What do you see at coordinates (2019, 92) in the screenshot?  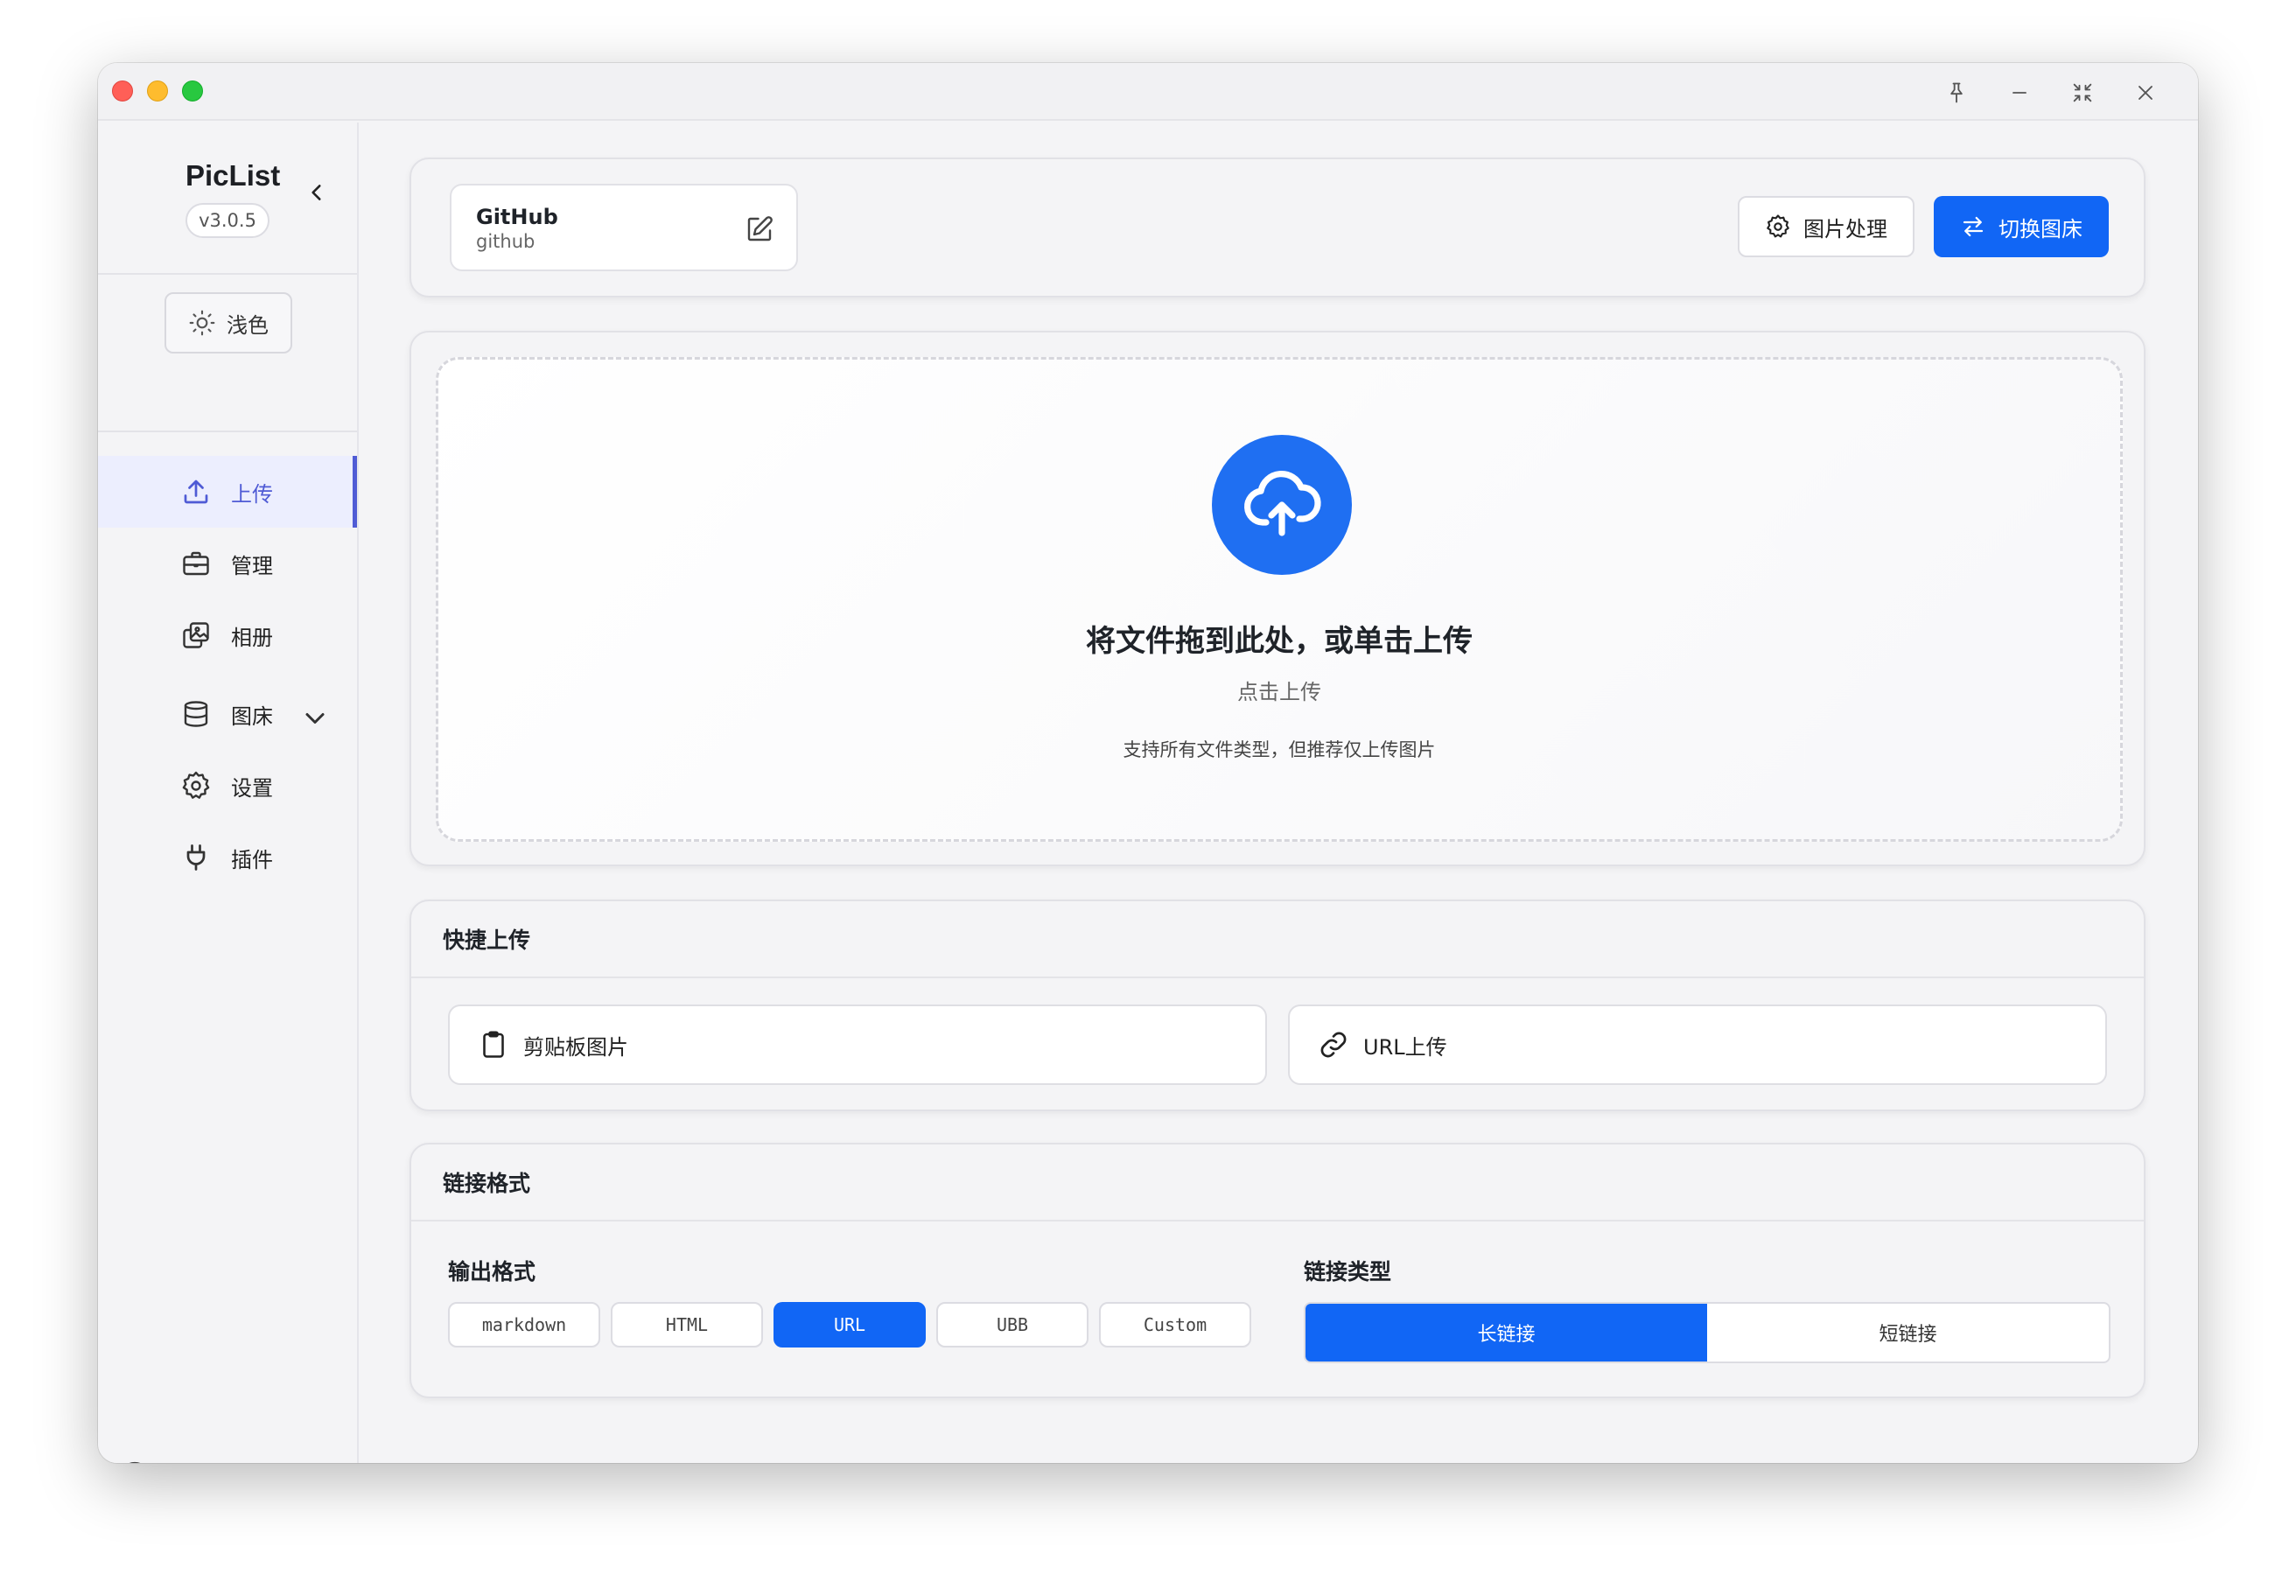 I see `minimize-icon` at bounding box center [2019, 92].